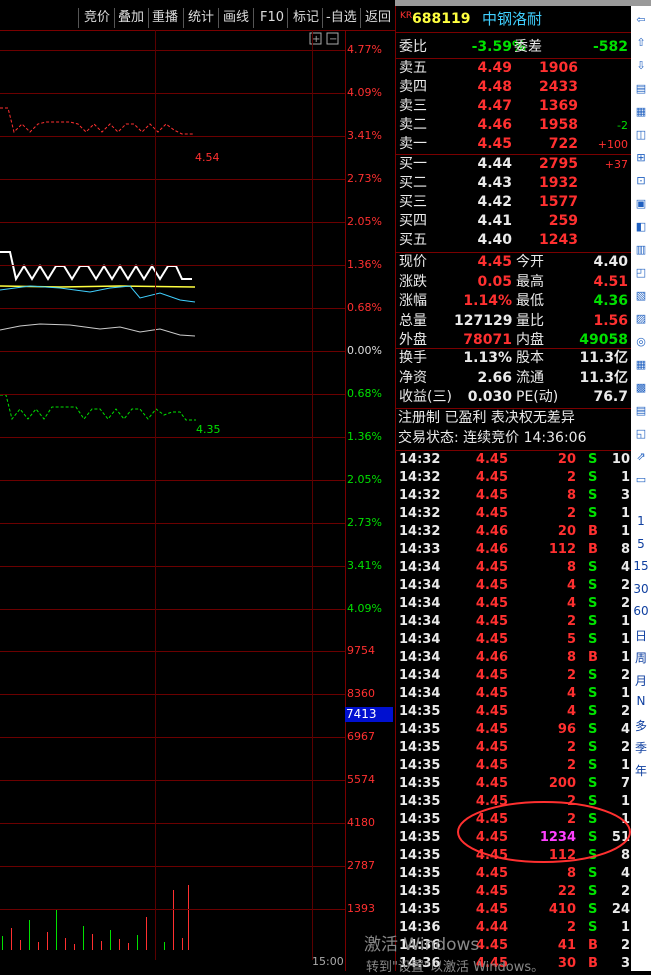 The image size is (651, 975). I want to click on toolbar-icon: ▣, so click(641, 204).